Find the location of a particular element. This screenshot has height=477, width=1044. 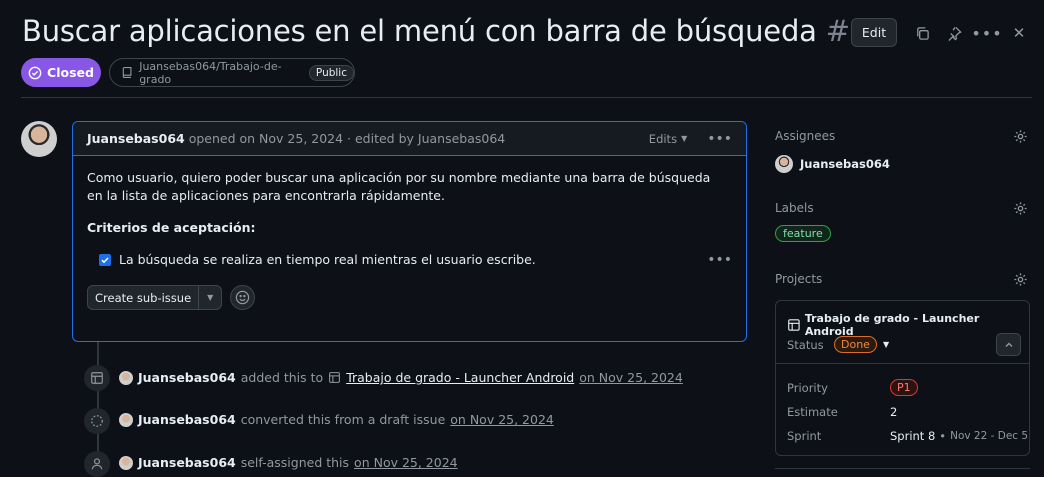

smiley-icon is located at coordinates (242, 297).